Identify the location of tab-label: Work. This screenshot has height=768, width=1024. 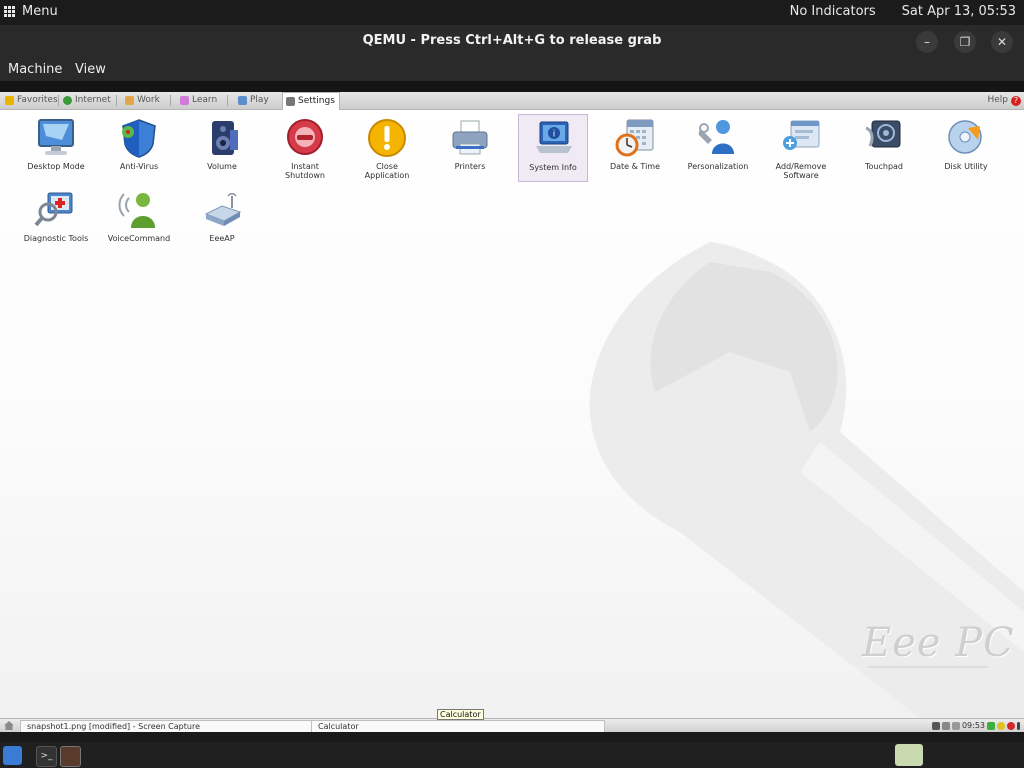
(148, 100).